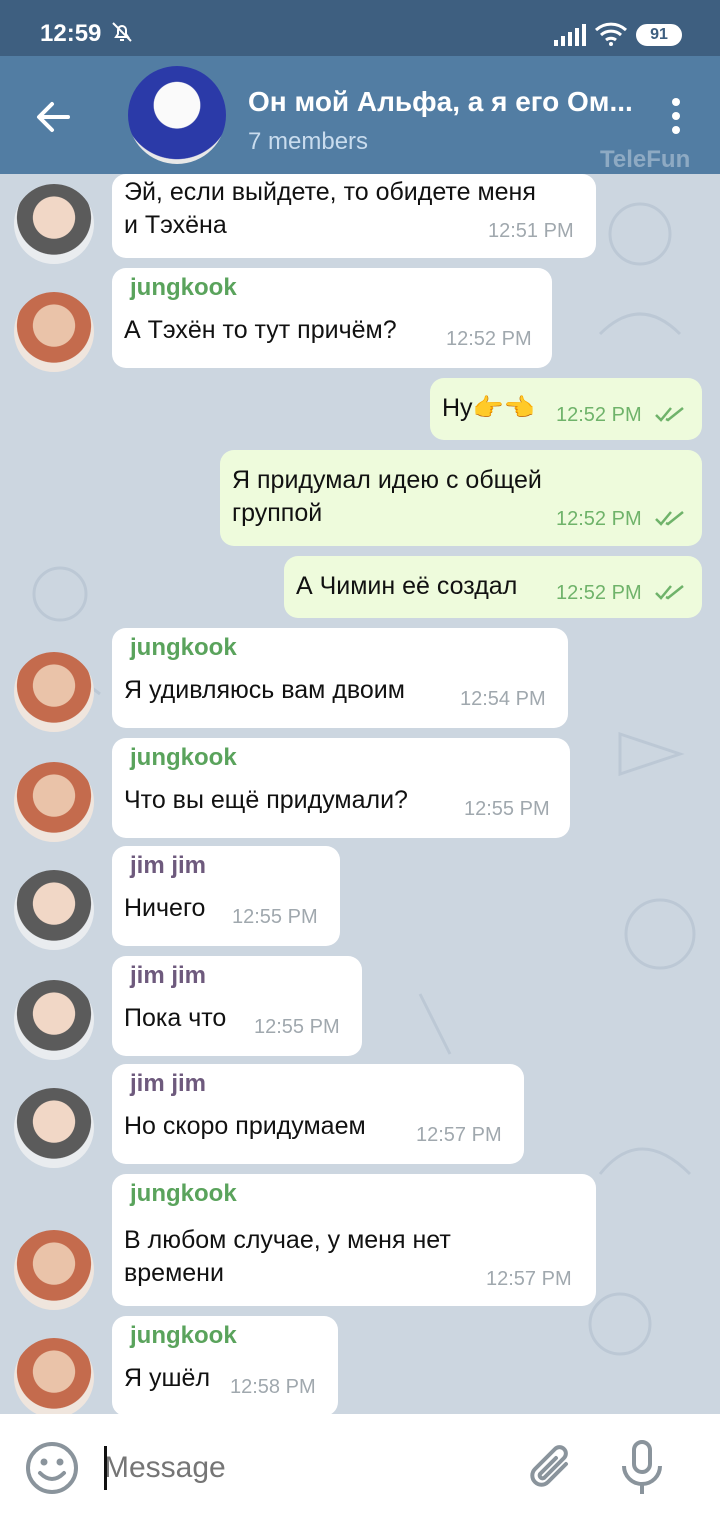 The height and width of the screenshot is (1520, 720). What do you see at coordinates (304, 1468) in the screenshot?
I see `message-input` at bounding box center [304, 1468].